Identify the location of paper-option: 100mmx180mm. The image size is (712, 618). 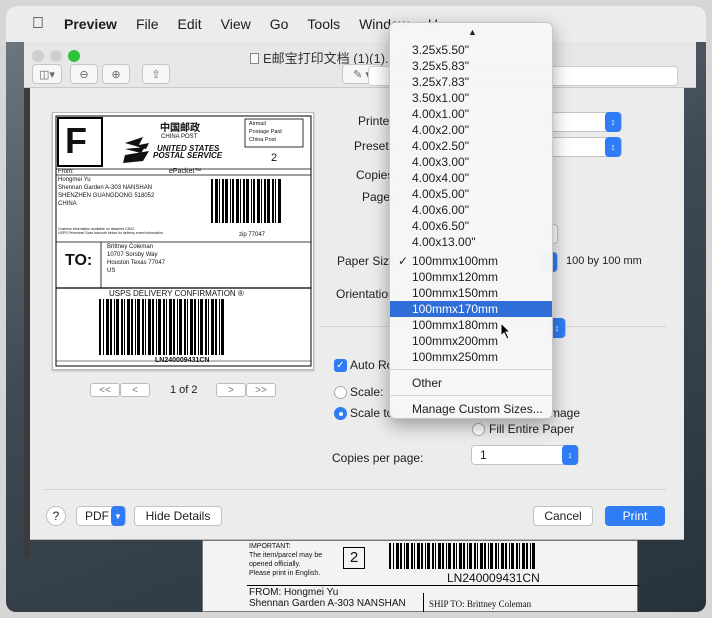
(471, 325).